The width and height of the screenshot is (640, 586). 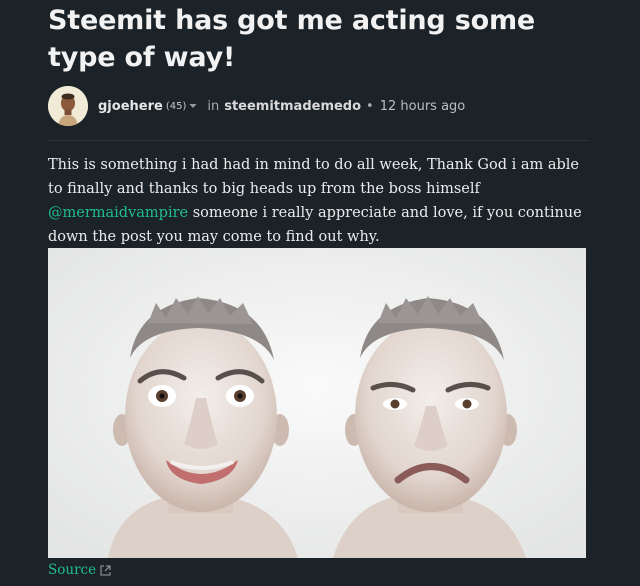 I want to click on source-link: Source, so click(x=79, y=570).